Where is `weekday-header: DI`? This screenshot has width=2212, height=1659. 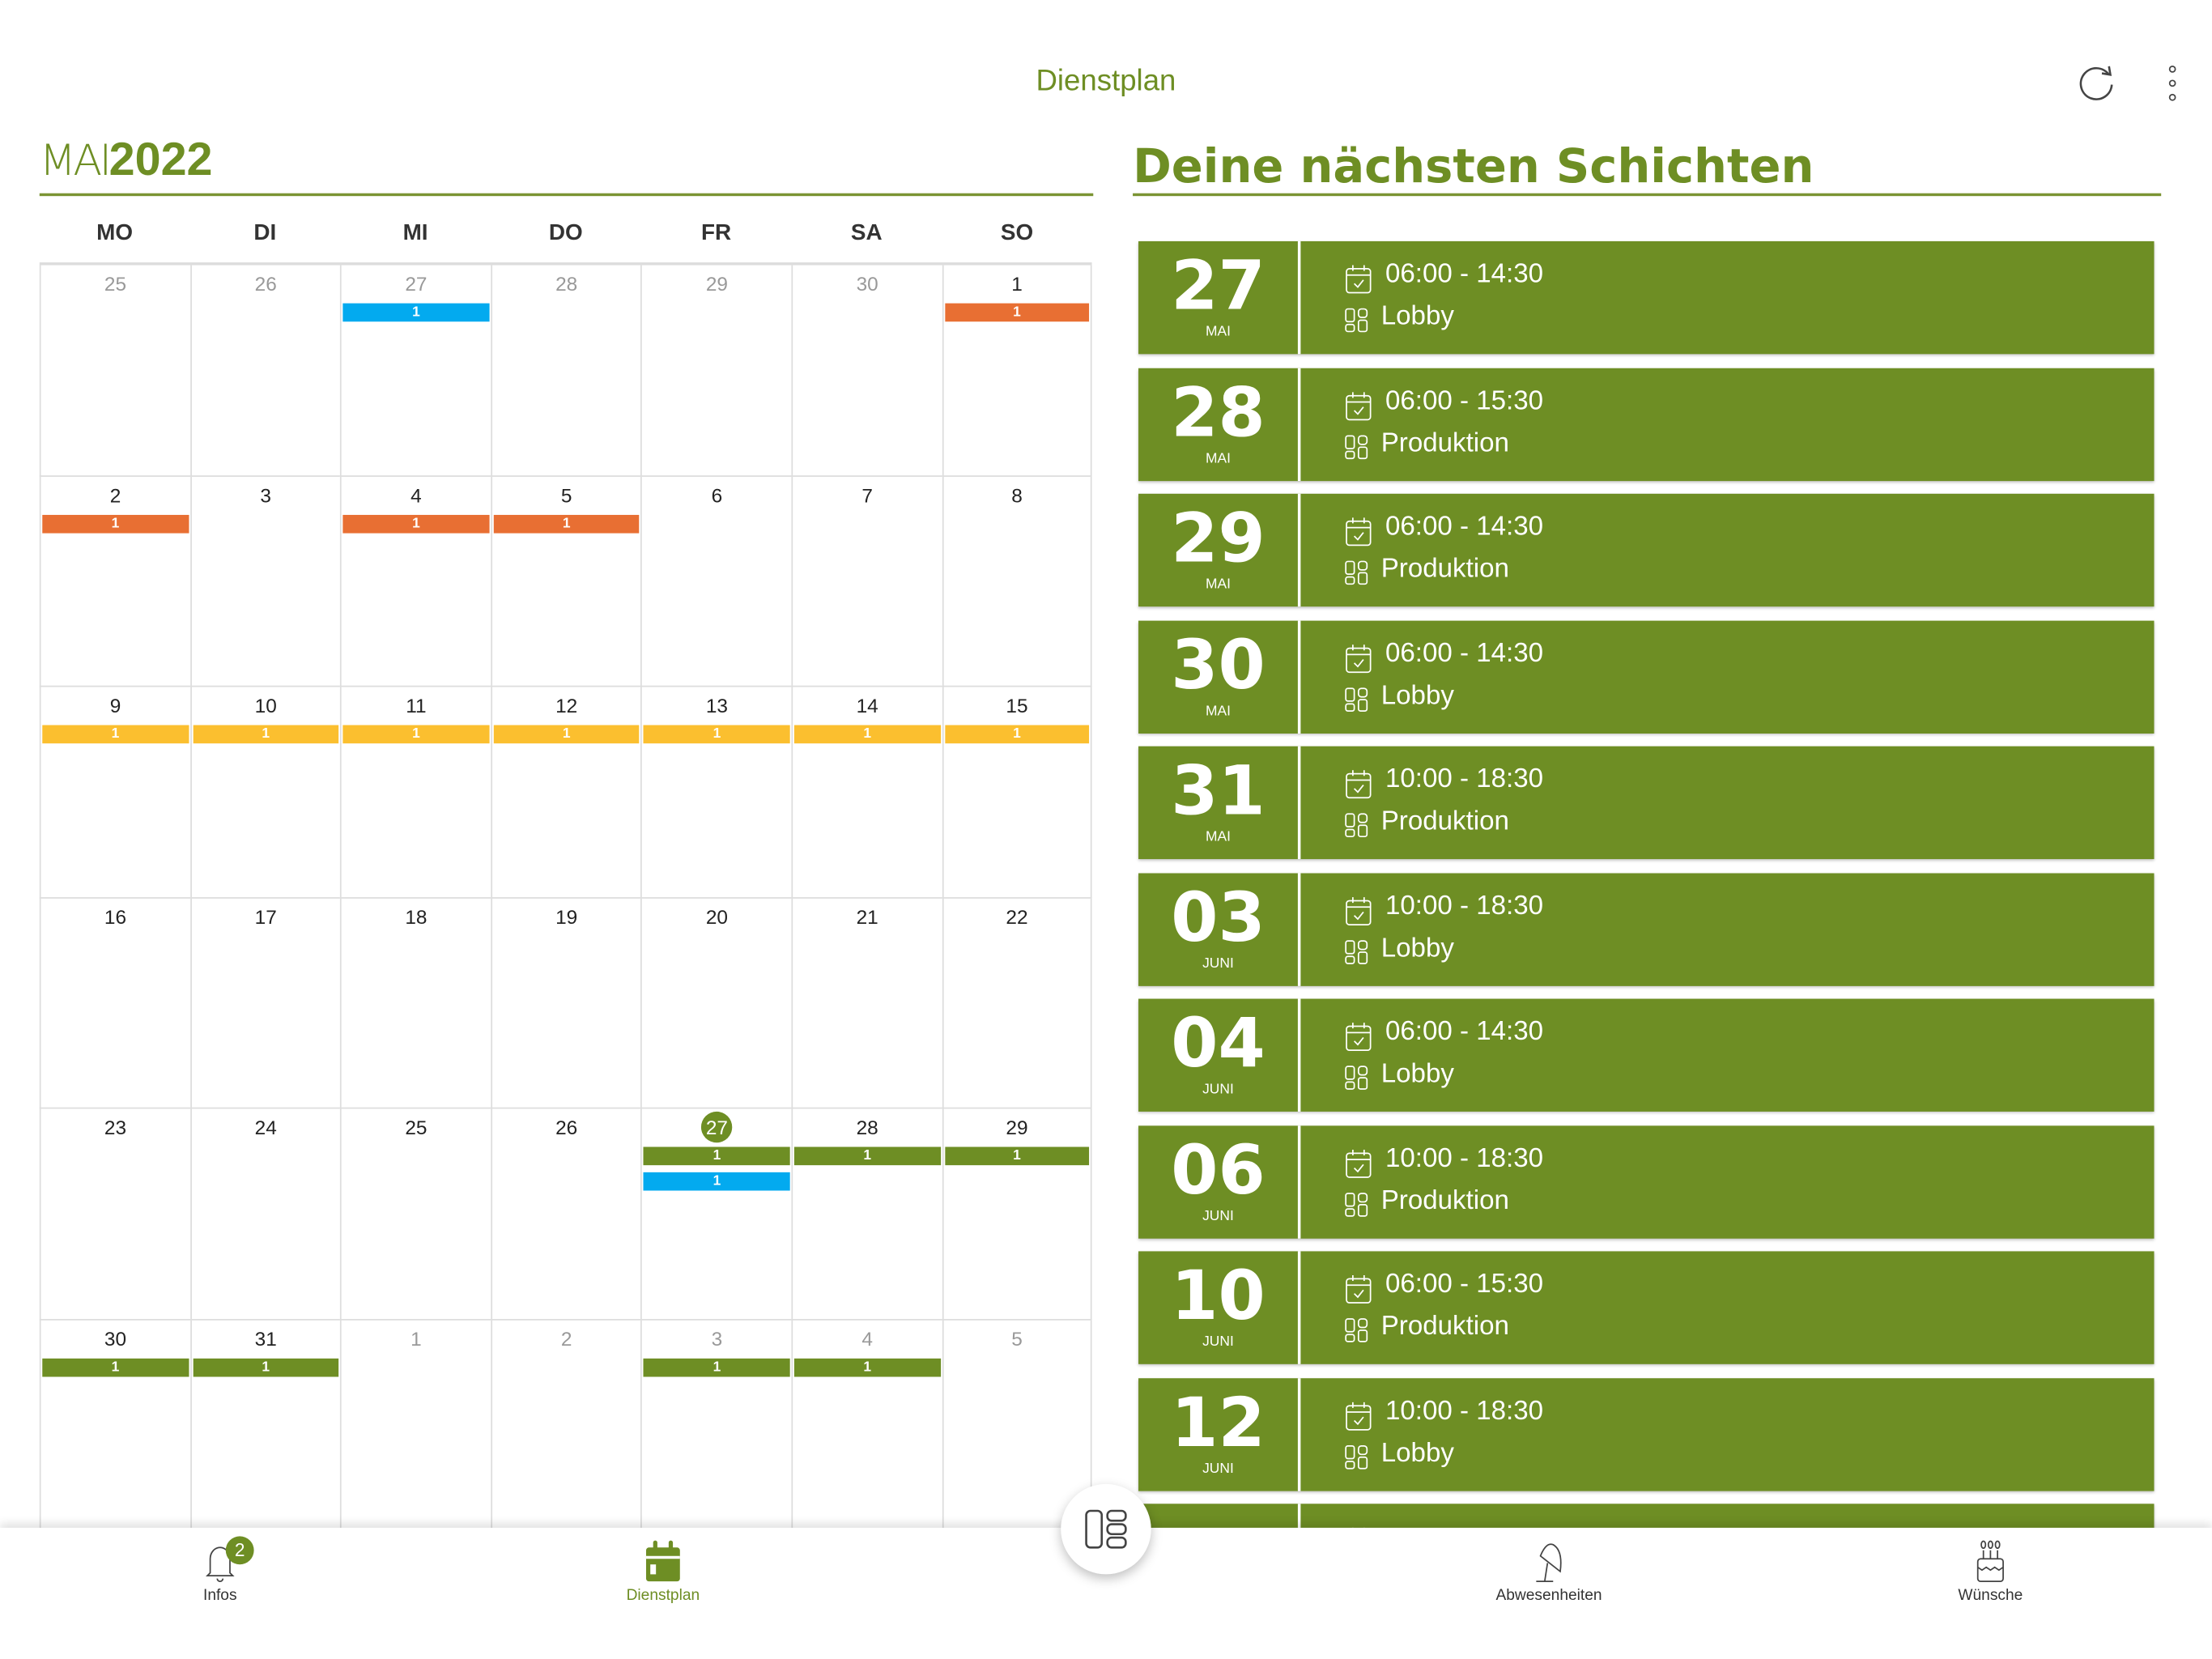 weekday-header: DI is located at coordinates (265, 234).